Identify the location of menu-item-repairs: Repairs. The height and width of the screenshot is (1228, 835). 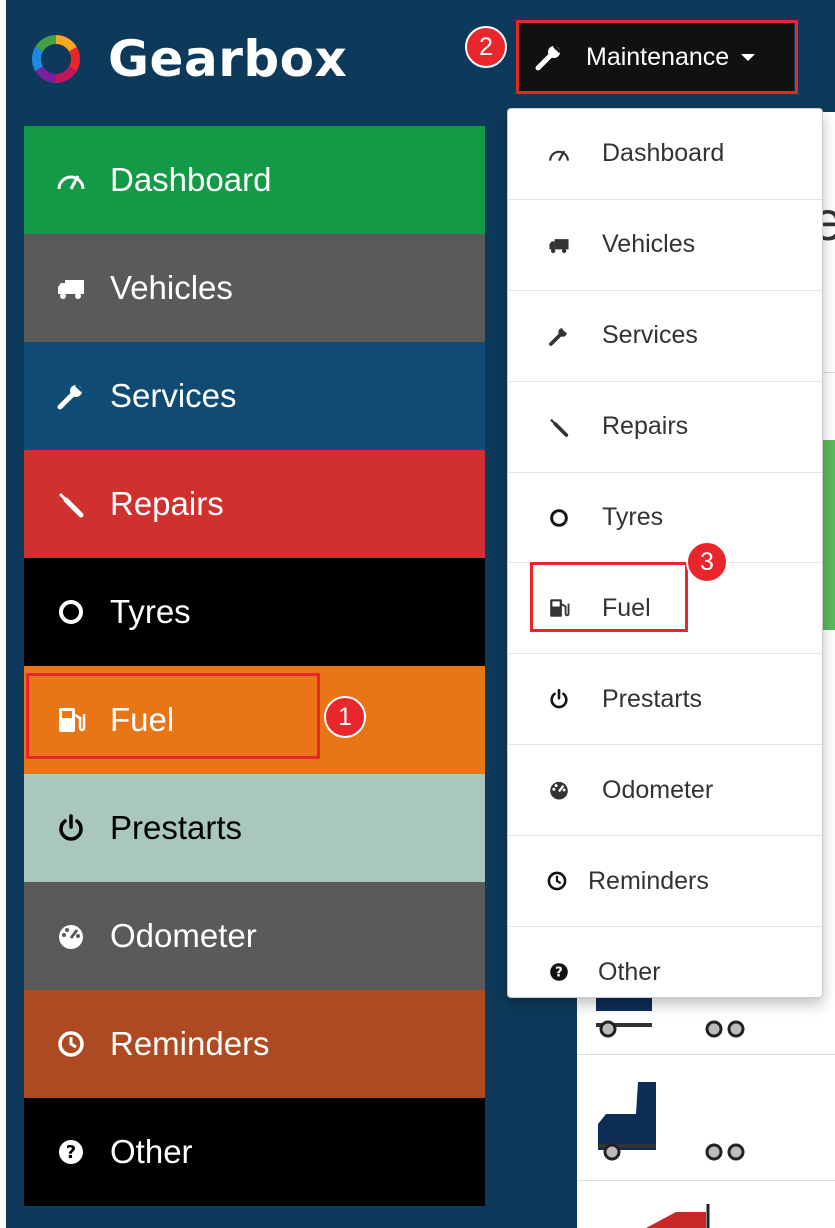
(665, 427).